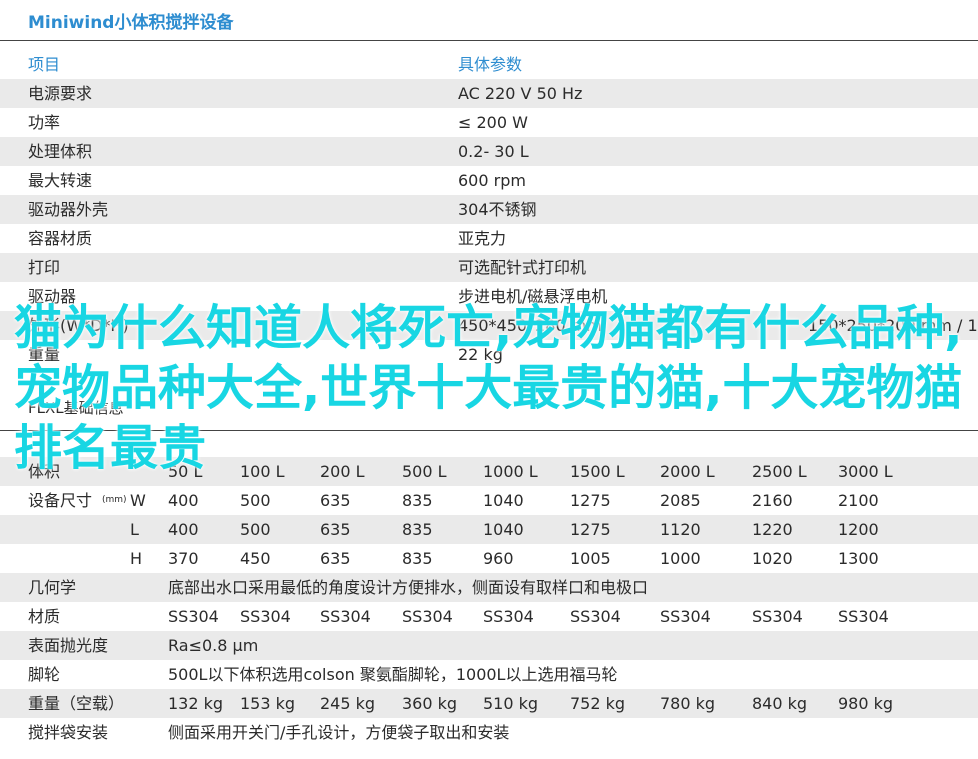 The width and height of the screenshot is (978, 759). Describe the element at coordinates (497, 209) in the screenshot. I see `row-value: 304不锈钢` at that location.